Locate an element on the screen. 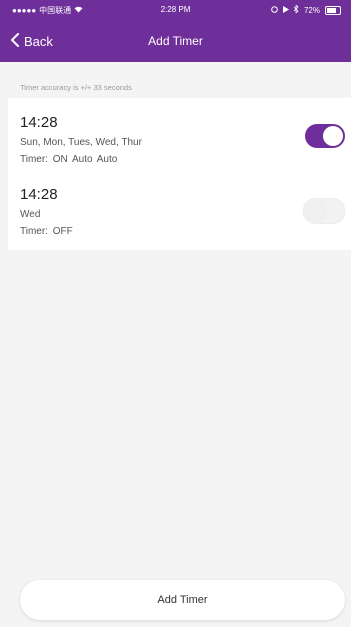  timer-days: Wed is located at coordinates (30, 214).